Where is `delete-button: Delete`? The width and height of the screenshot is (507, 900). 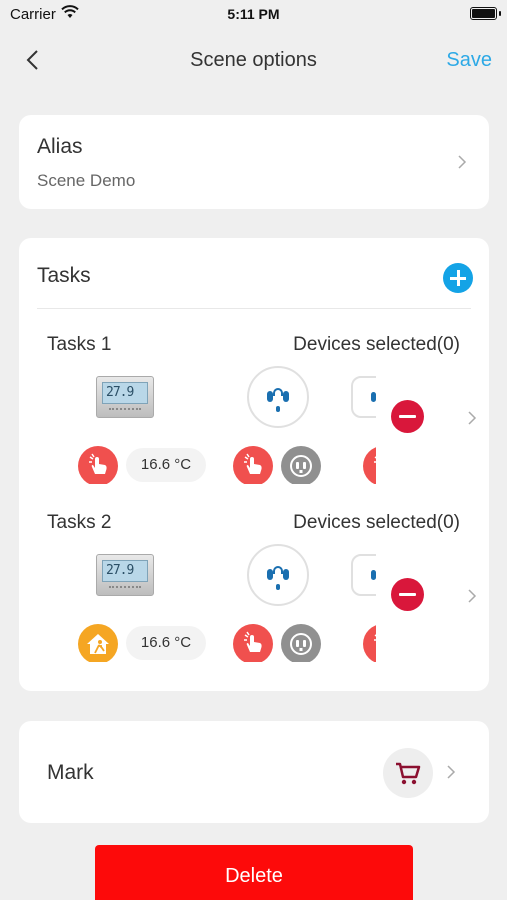 delete-button: Delete is located at coordinates (254, 872).